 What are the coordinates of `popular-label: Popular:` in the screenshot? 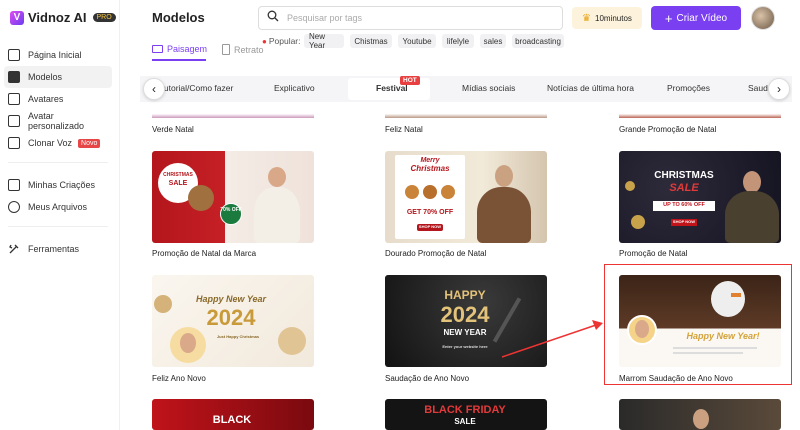 It's located at (284, 41).